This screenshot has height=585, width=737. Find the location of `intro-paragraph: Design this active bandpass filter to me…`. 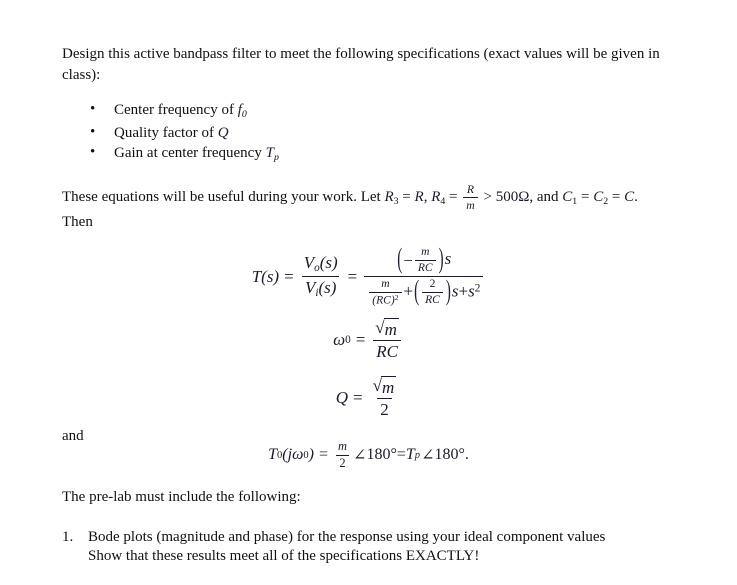

intro-paragraph: Design this active bandpass filter to me… is located at coordinates (361, 64).